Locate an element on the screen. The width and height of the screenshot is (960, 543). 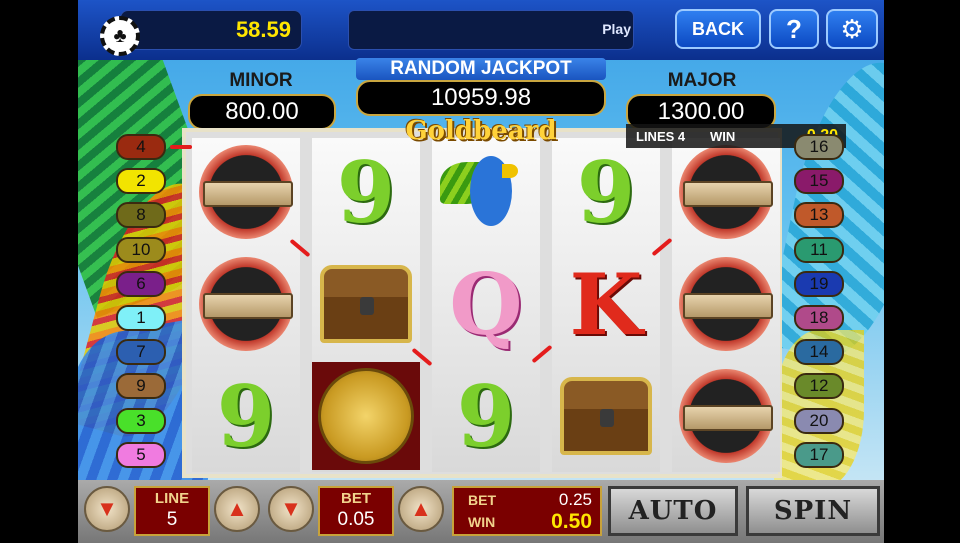
message-marquee: Play is located at coordinates (491, 30).